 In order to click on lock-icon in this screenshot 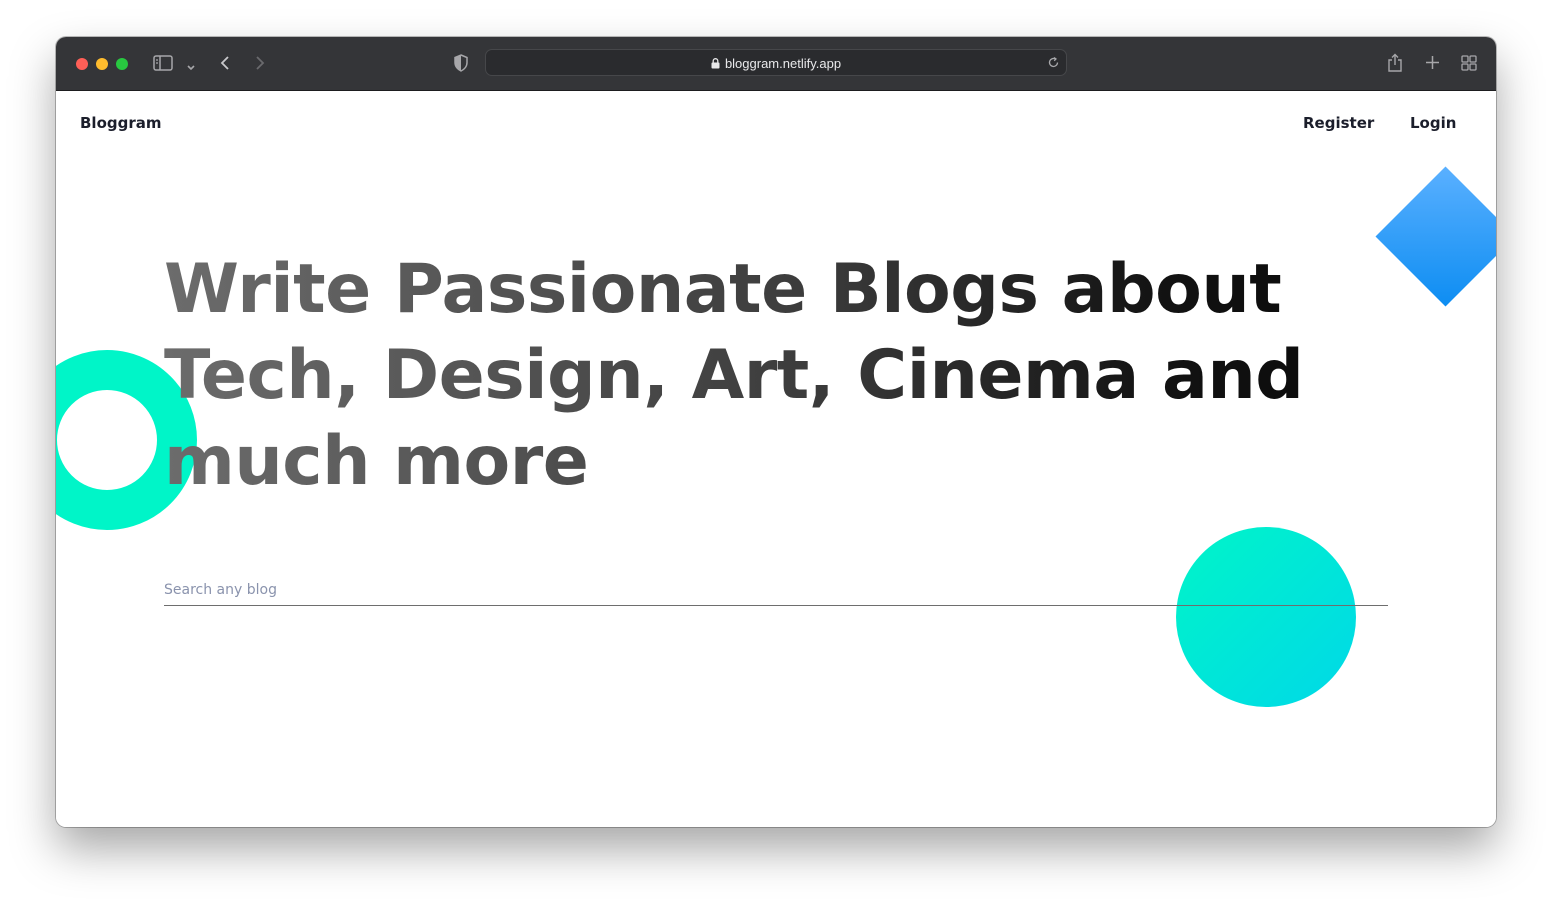, I will do `click(715, 64)`.